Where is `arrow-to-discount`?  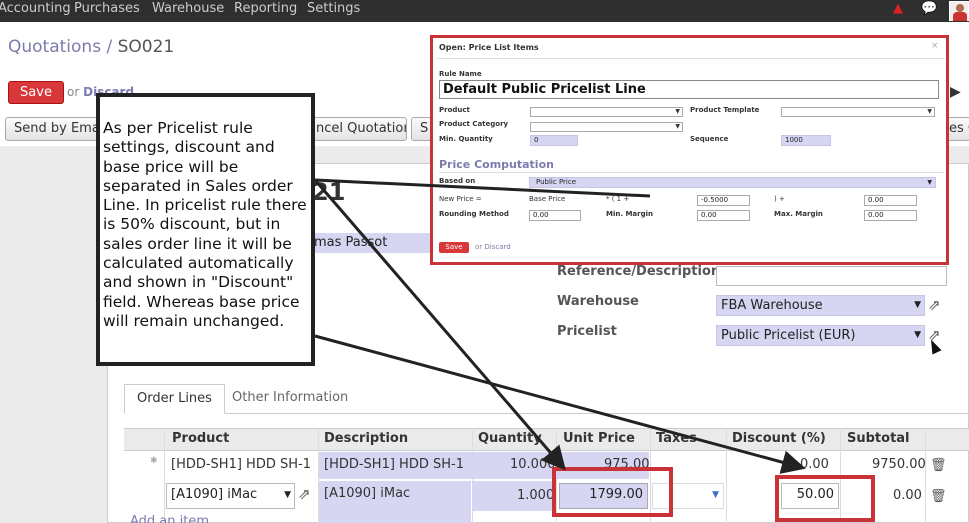
arrow-to-discount is located at coordinates (560, 404).